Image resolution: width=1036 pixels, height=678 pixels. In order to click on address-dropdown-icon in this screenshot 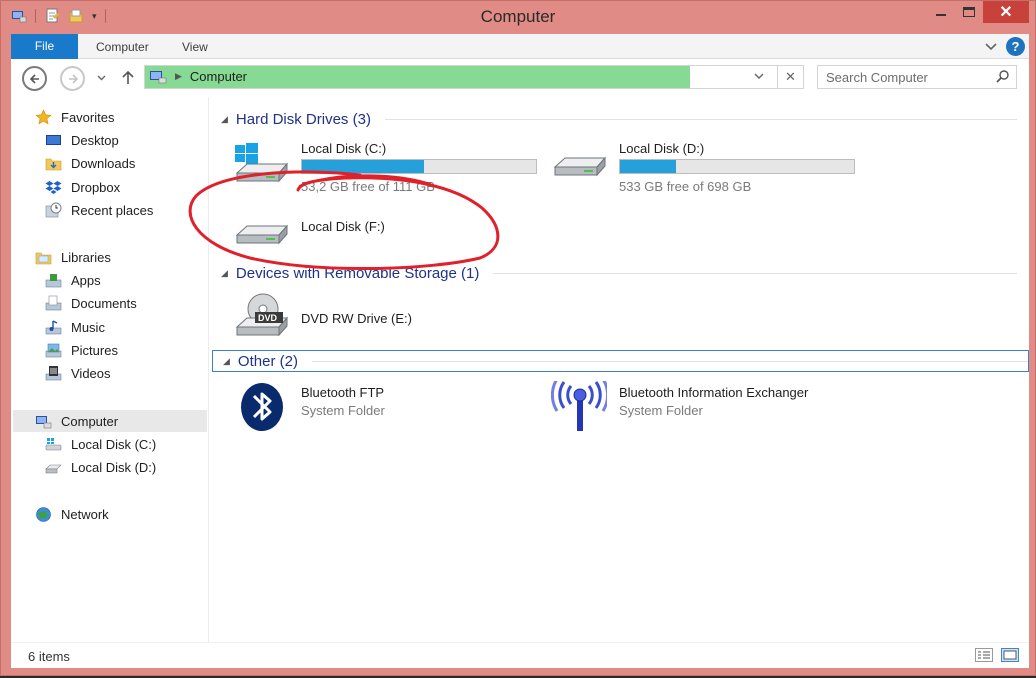, I will do `click(759, 76)`.